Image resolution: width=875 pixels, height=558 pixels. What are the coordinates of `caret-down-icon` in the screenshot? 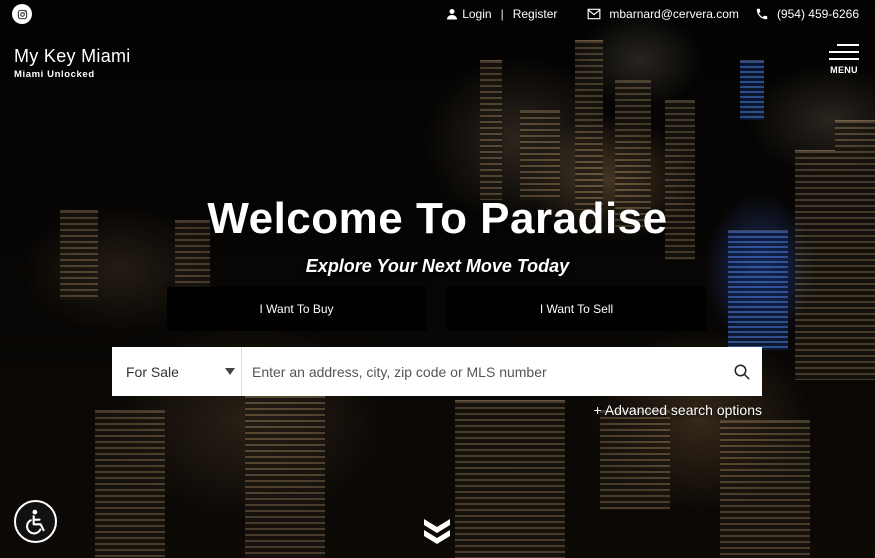 It's located at (230, 371).